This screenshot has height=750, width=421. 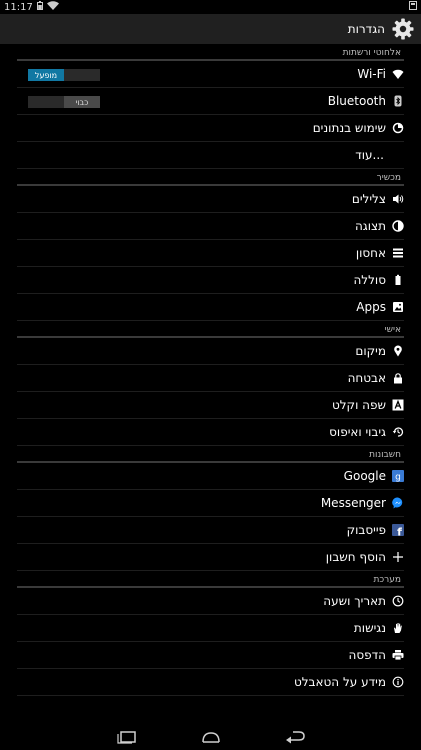 I want to click on section-header-system: מערכת, so click(x=210, y=579).